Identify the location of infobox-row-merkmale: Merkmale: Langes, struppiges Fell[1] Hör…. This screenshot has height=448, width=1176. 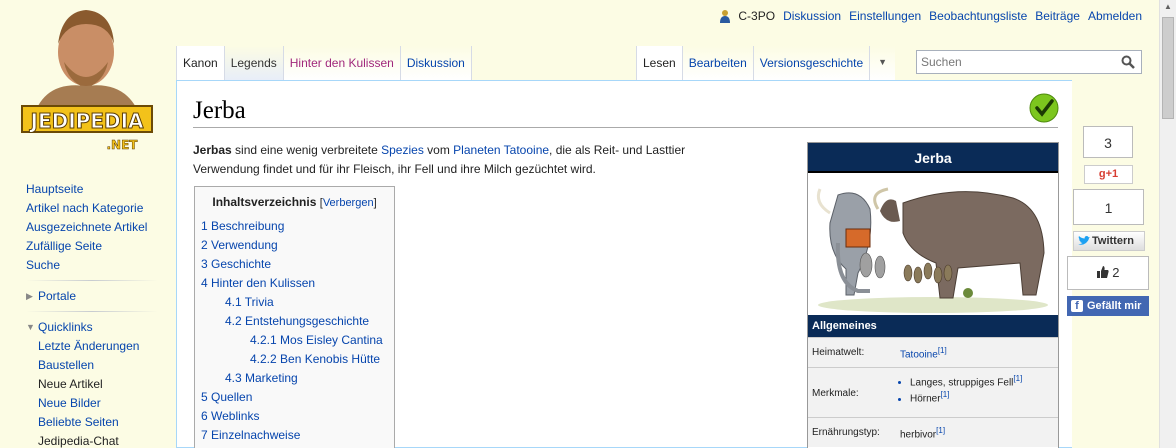
(933, 392).